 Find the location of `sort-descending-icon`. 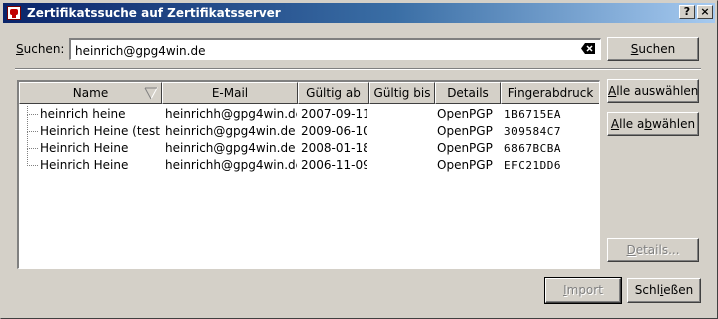

sort-descending-icon is located at coordinates (151, 93).